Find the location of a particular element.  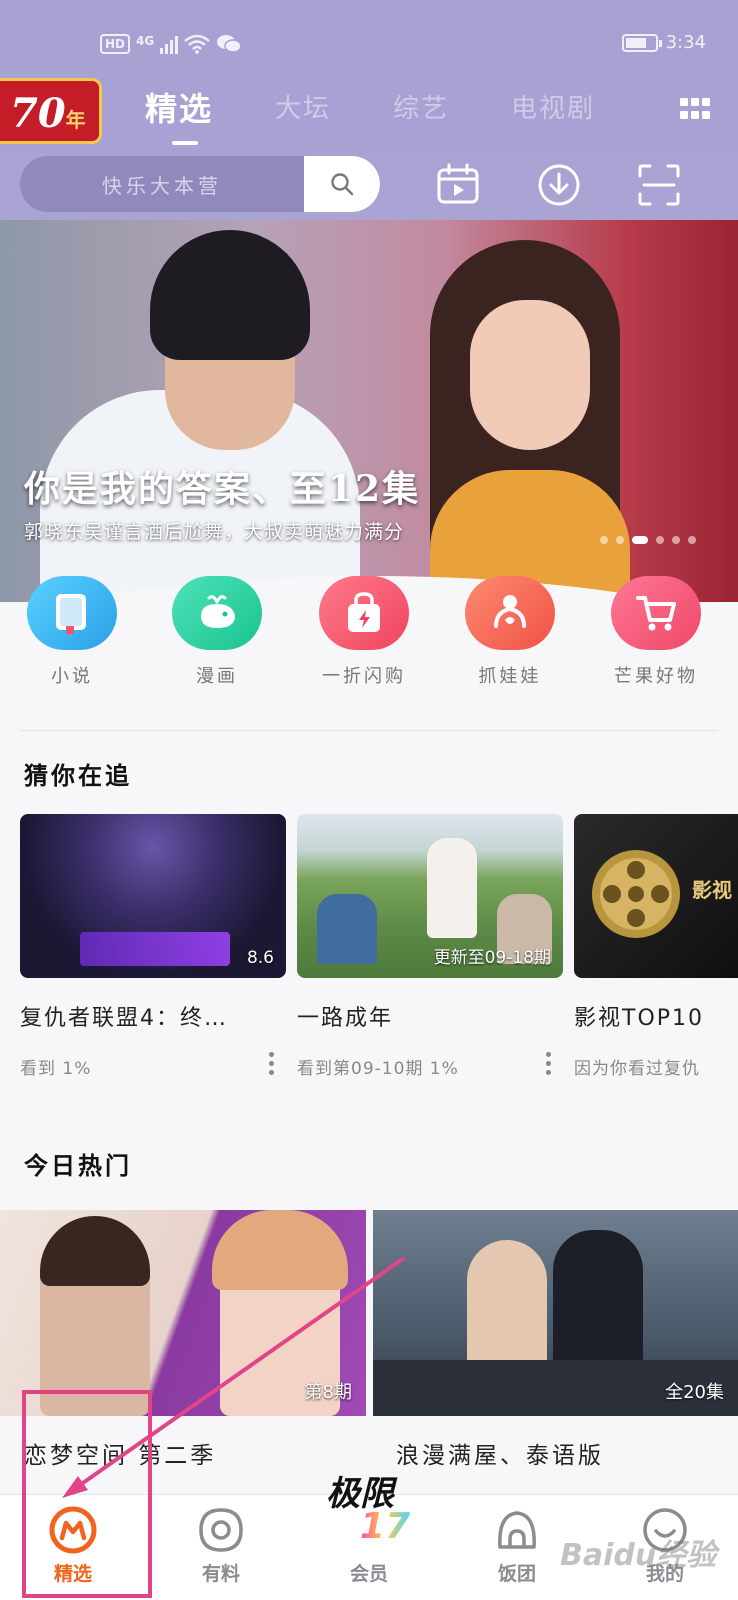

hot-card-1: 第8期 is located at coordinates (183, 1313).